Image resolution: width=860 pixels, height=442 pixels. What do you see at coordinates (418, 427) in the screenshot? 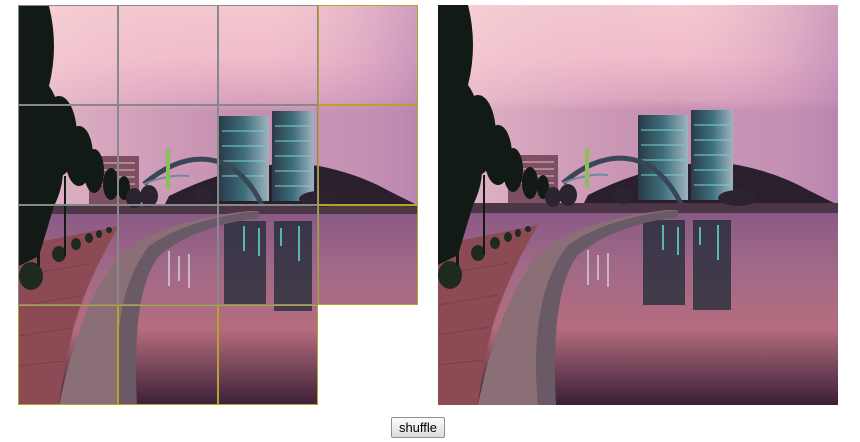
I see `shuffle-button: shuffle` at bounding box center [418, 427].